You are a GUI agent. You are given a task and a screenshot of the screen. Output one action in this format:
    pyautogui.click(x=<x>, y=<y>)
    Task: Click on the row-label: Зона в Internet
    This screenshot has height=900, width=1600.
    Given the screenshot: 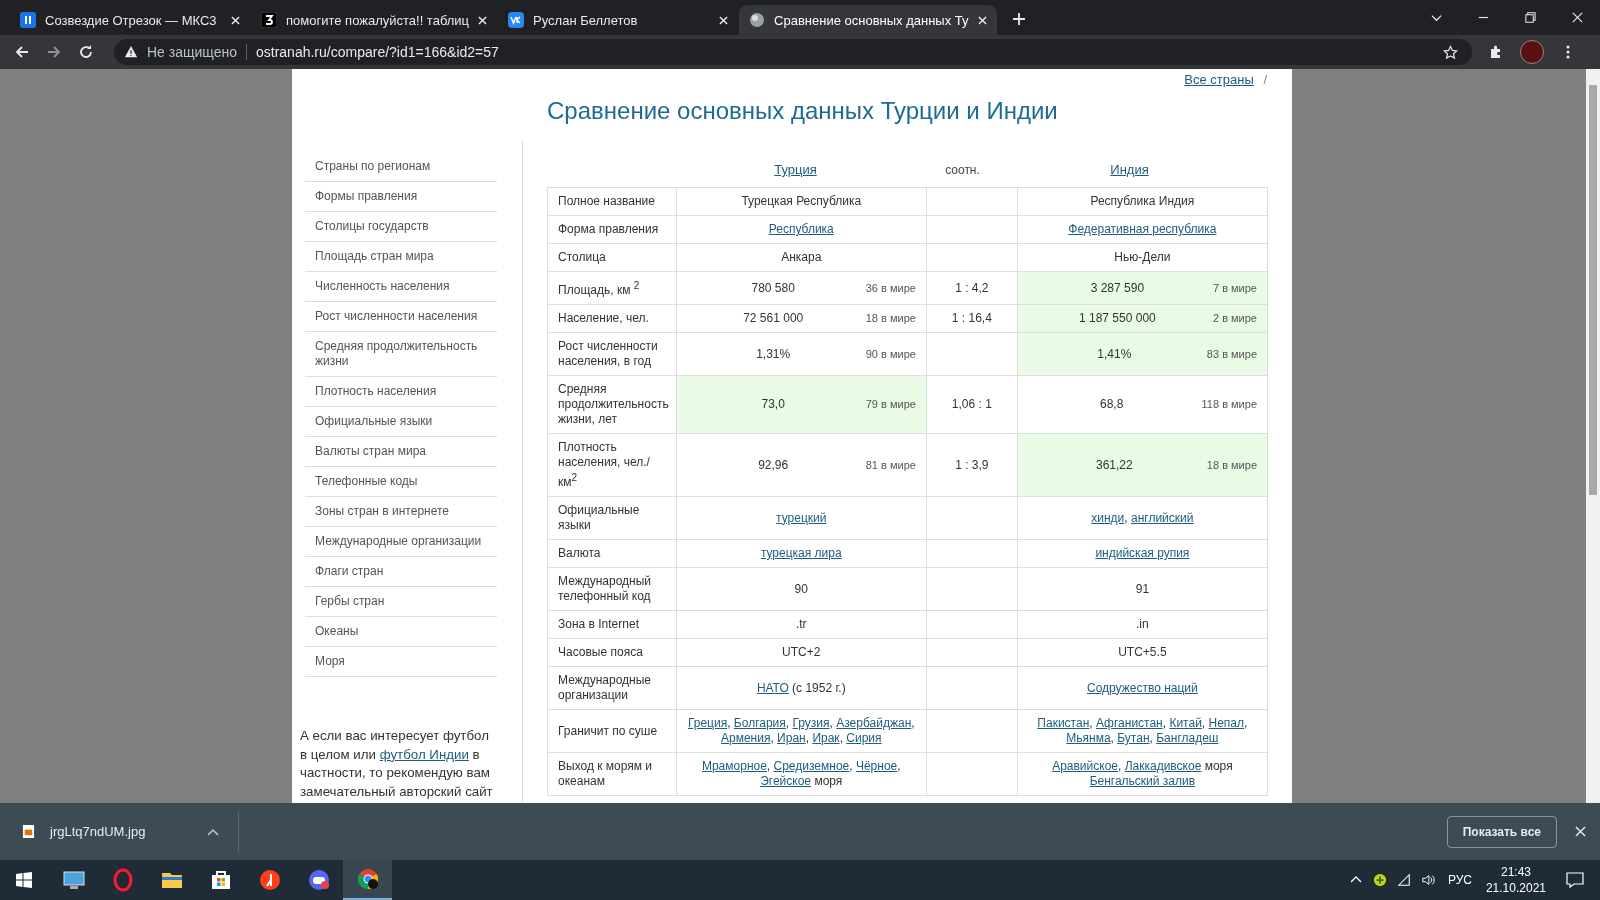 What is the action you would take?
    pyautogui.click(x=612, y=624)
    